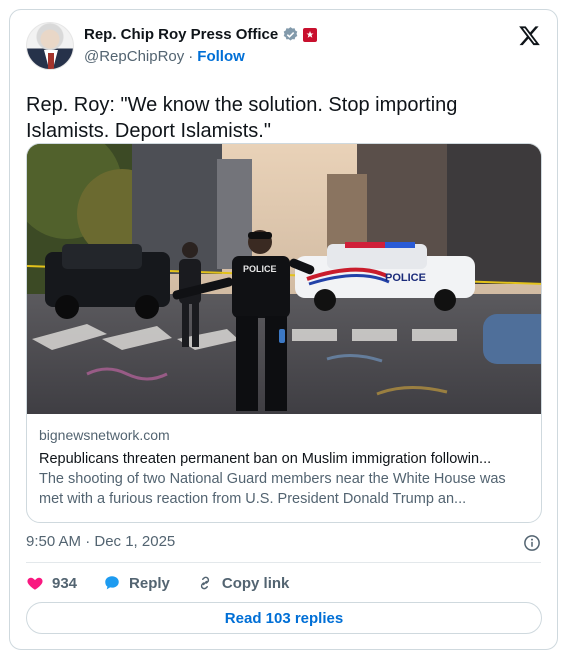  Describe the element at coordinates (149, 583) in the screenshot. I see `reply-label: Reply` at that location.